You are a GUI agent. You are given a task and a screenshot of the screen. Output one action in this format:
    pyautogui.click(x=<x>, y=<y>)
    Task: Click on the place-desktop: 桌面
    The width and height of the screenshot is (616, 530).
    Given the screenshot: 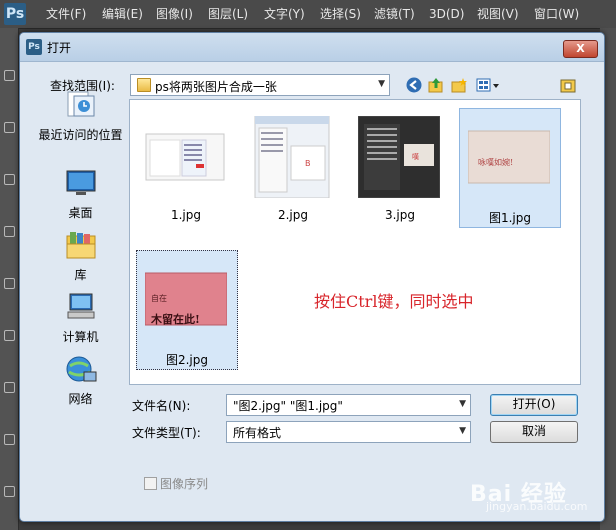 What is the action you would take?
    pyautogui.click(x=80, y=194)
    